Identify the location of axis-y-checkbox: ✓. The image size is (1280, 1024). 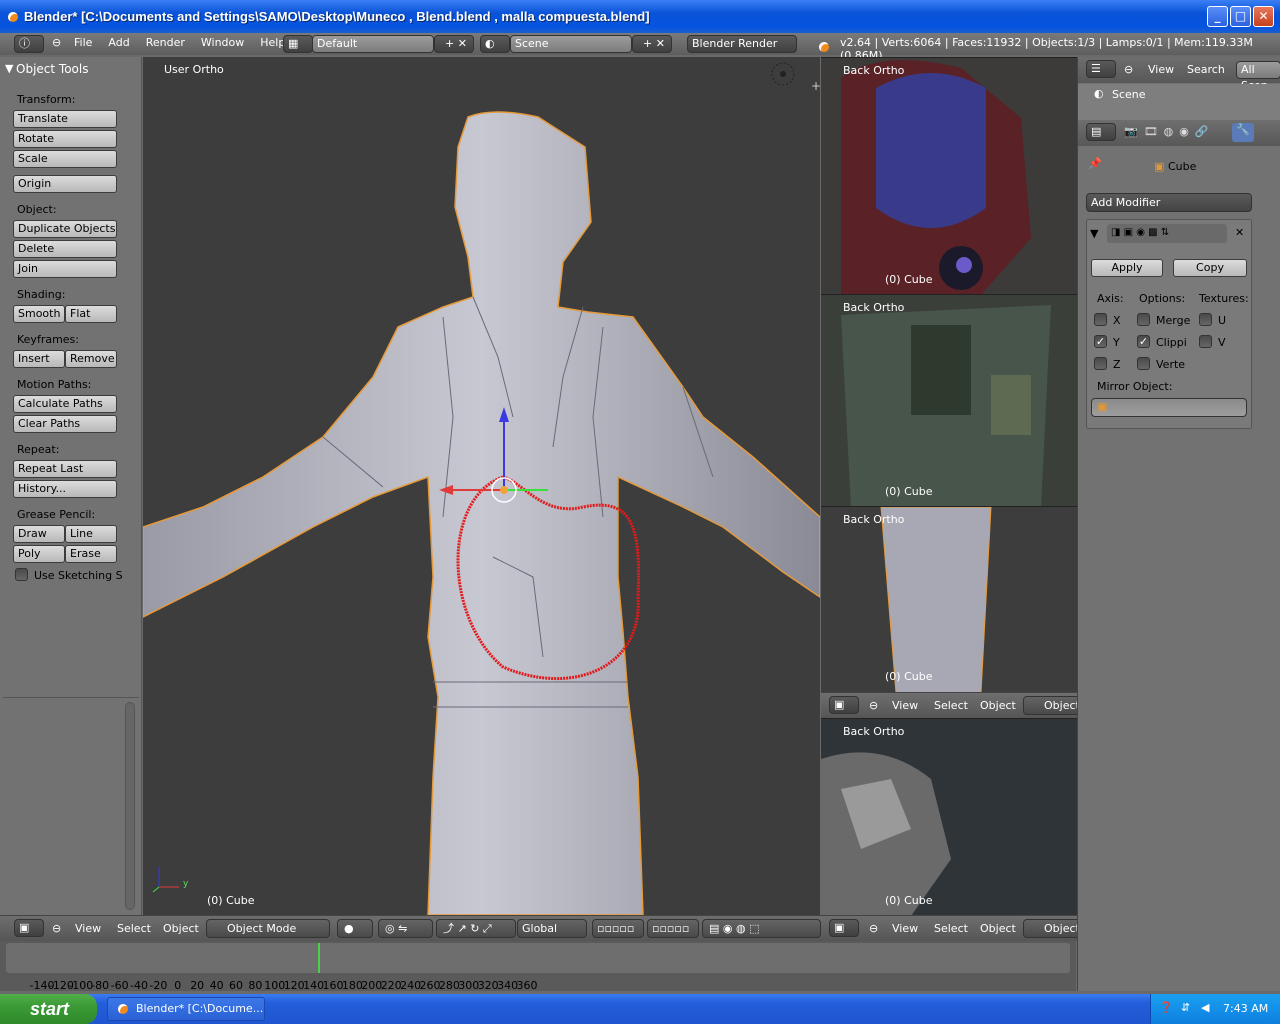
(1100, 341).